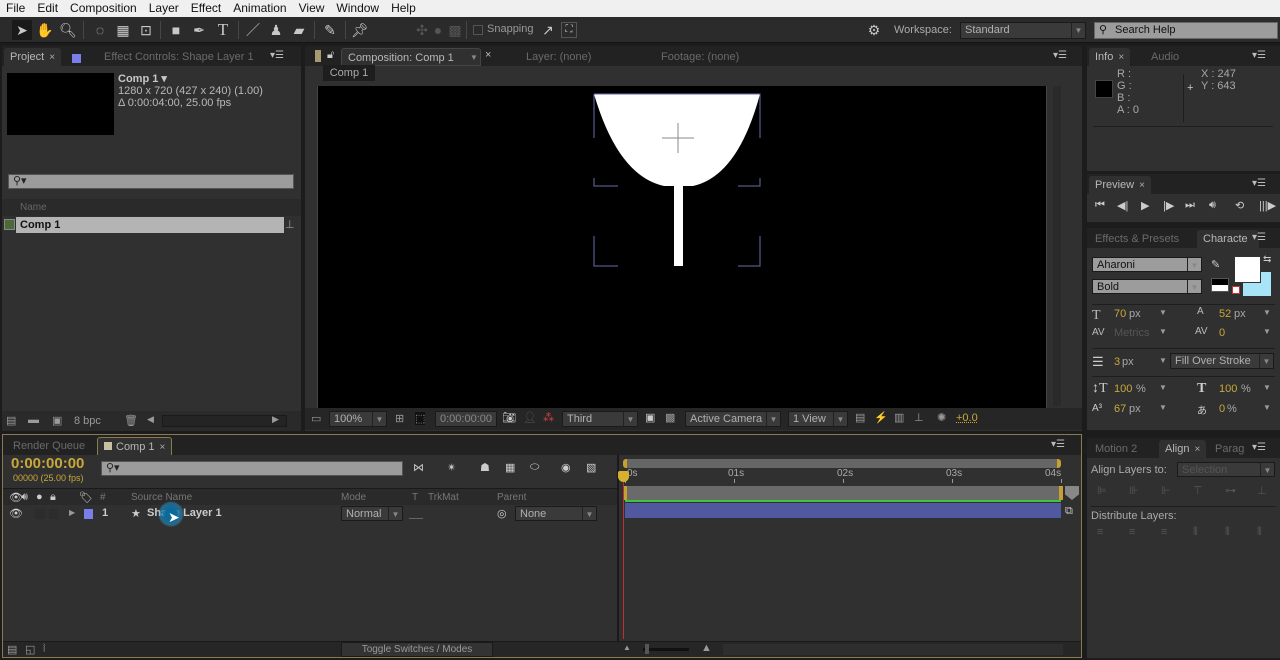  Describe the element at coordinates (417, 649) in the screenshot. I see `toggle-switches-modes-button: Toggle Switches / Modes` at that location.